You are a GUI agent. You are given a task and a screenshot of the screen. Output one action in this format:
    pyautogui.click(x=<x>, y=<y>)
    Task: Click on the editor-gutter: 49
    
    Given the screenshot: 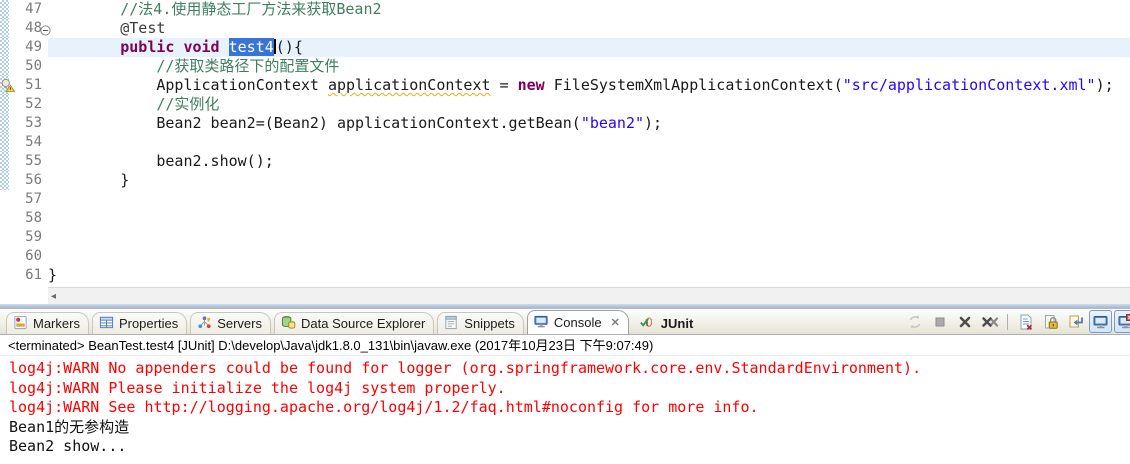 What is the action you would take?
    pyautogui.click(x=24, y=47)
    